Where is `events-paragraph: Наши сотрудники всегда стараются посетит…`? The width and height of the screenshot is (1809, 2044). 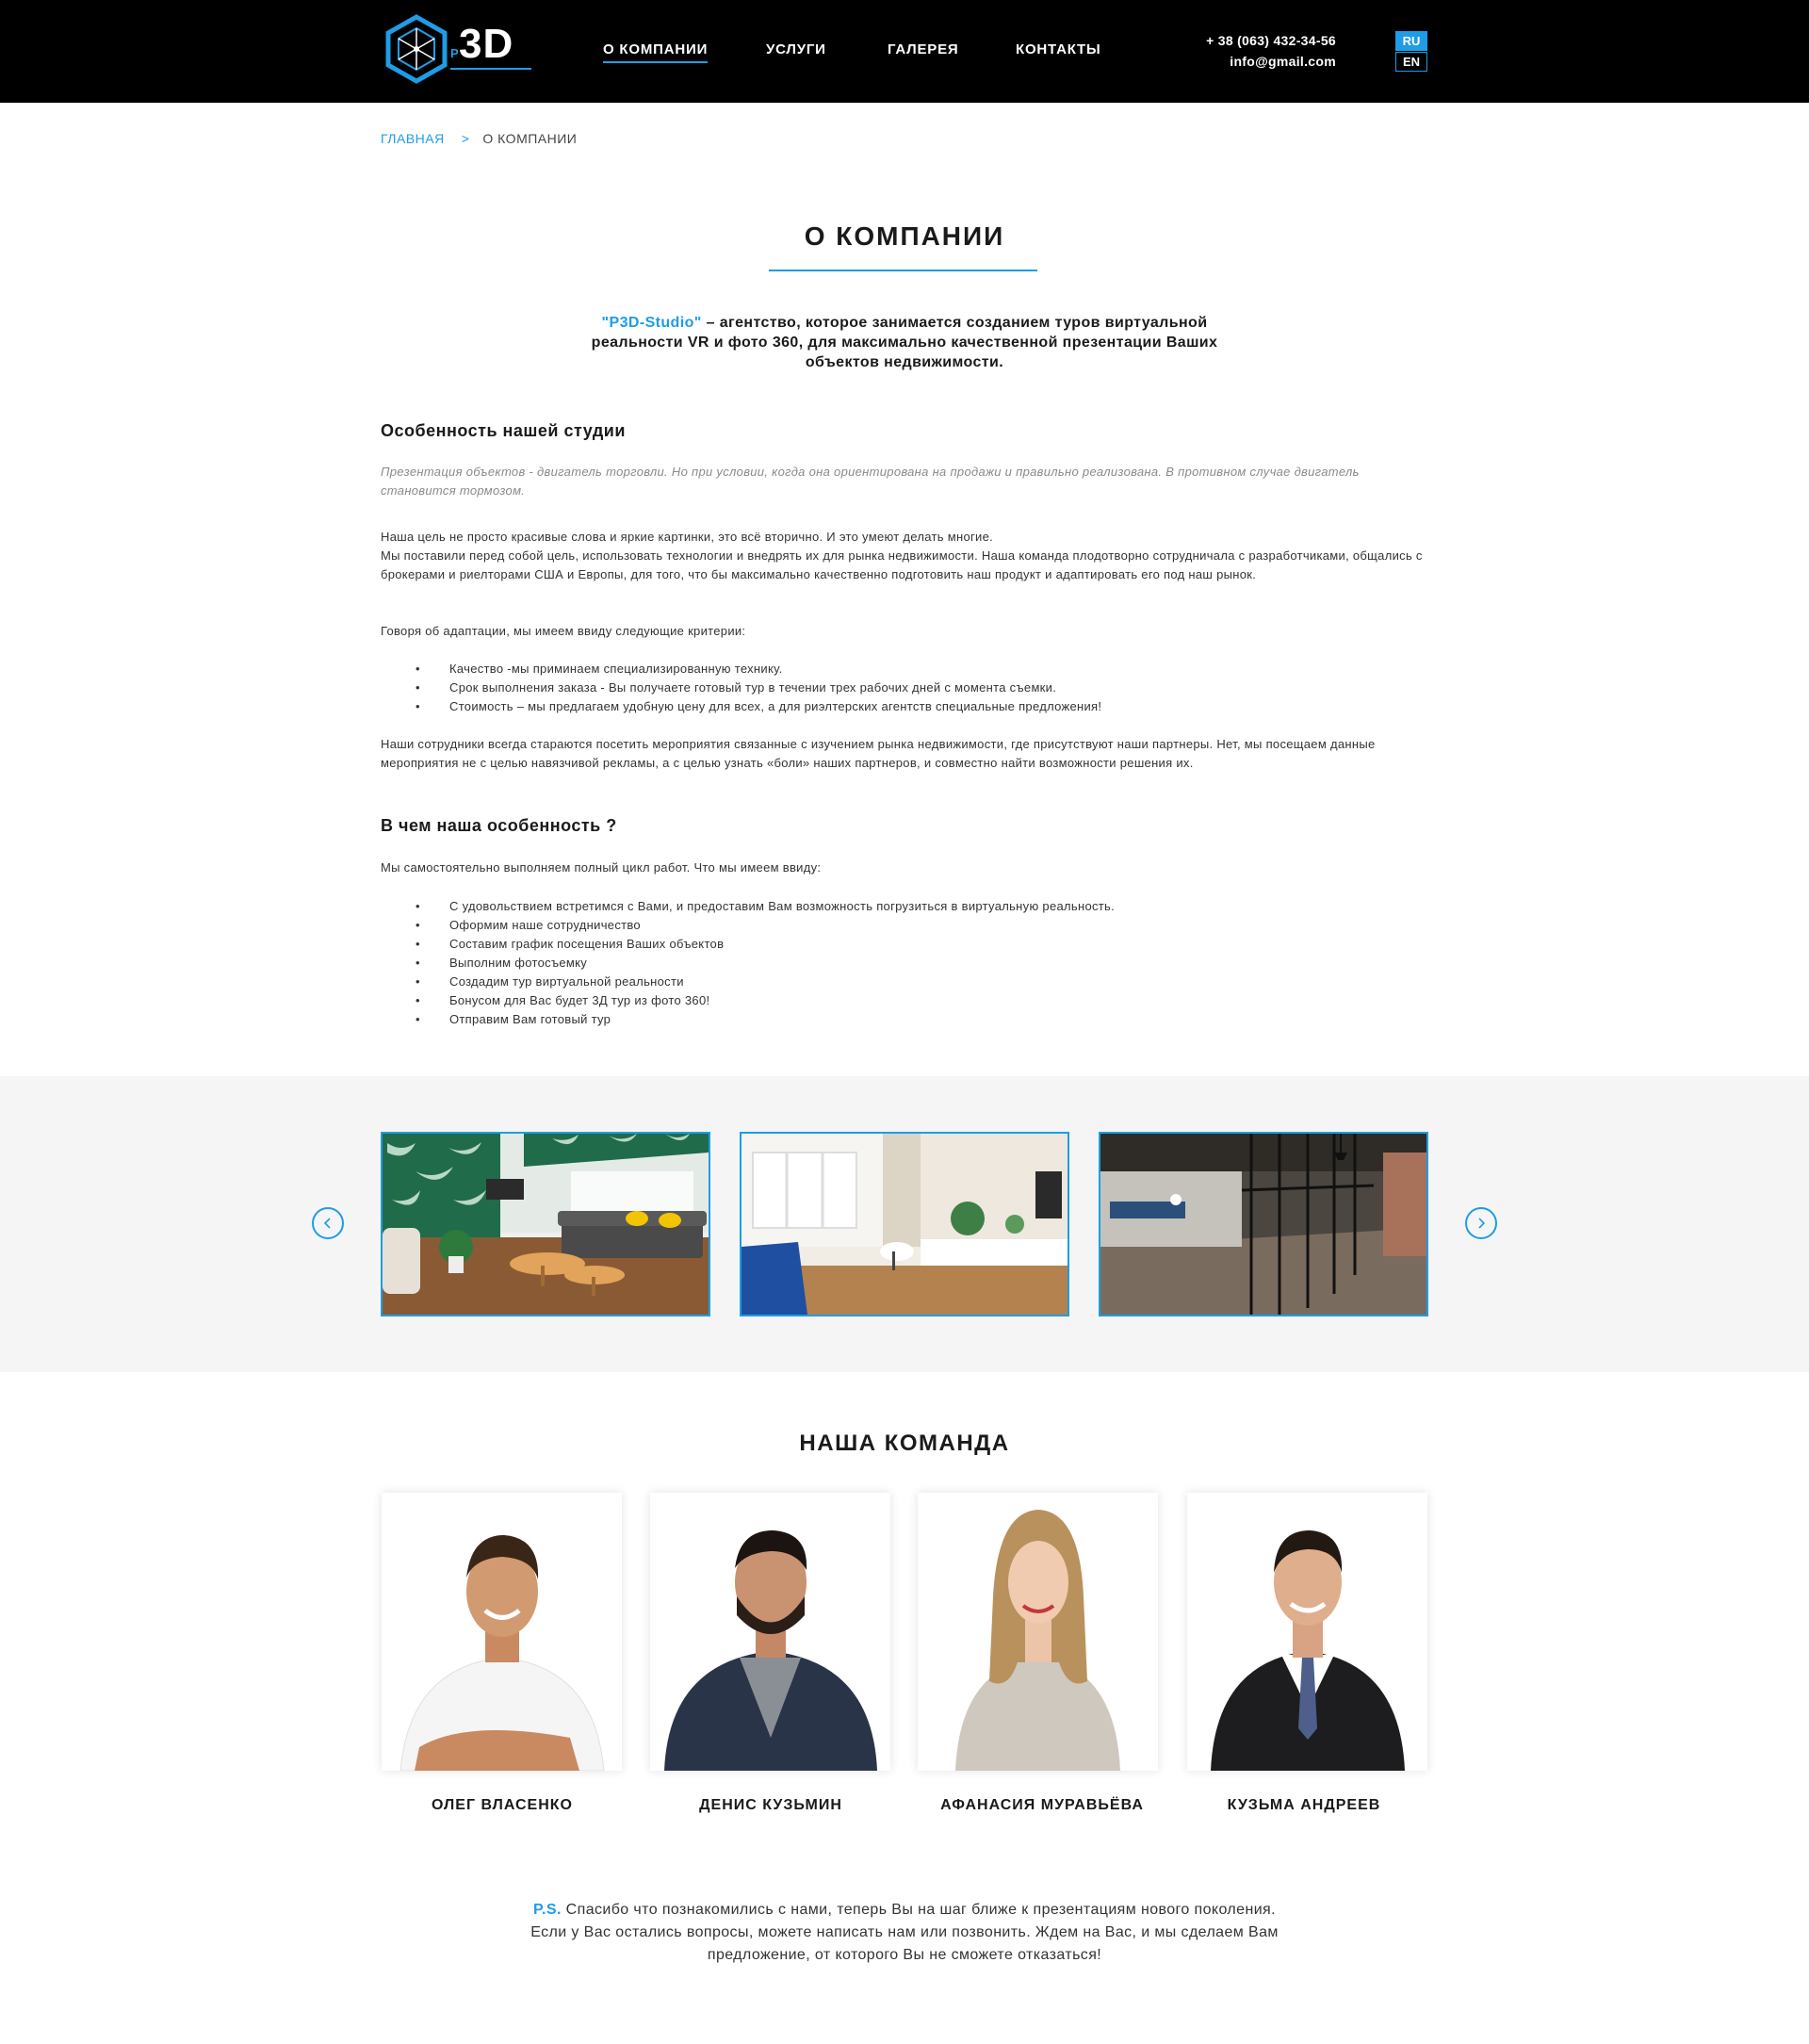
events-paragraph: Наши сотрудники всегда стараются посетит… is located at coordinates (878, 753).